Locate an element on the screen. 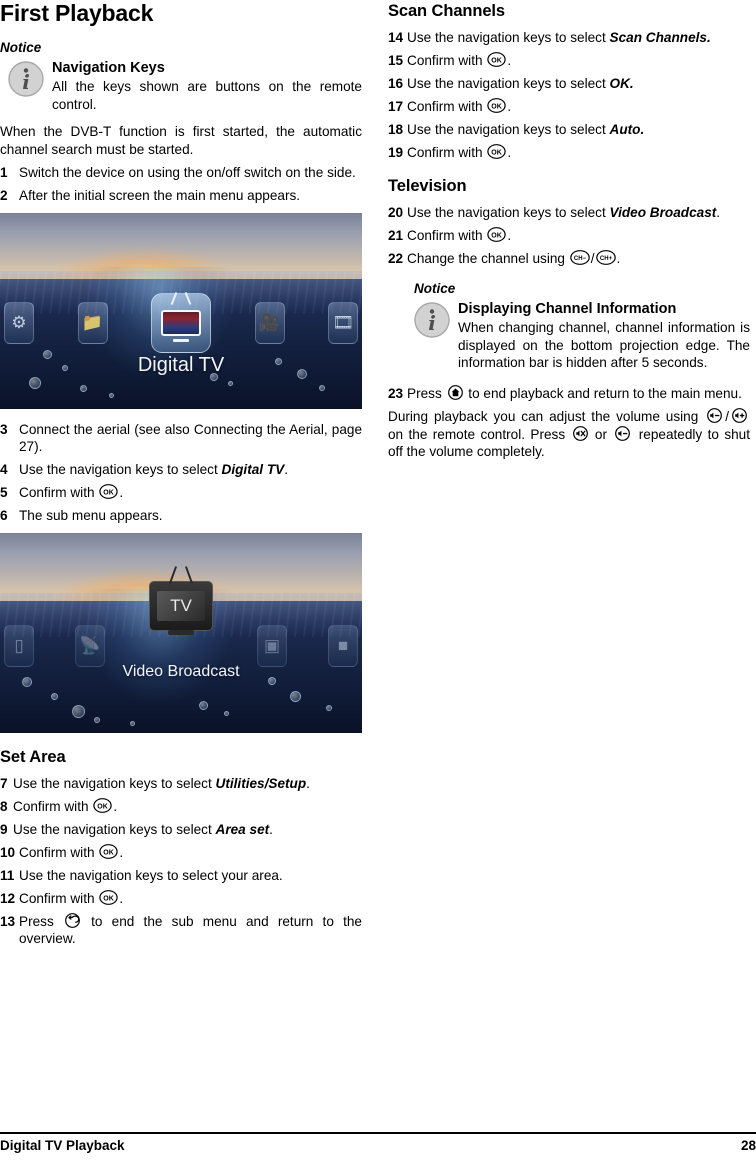 This screenshot has height=1169, width=756. home-key-icon is located at coordinates (455, 392).